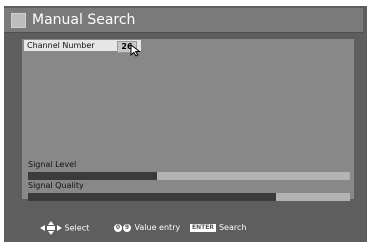 The image size is (371, 244). Describe the element at coordinates (152, 197) in the screenshot. I see `signal-quality-fill` at that location.